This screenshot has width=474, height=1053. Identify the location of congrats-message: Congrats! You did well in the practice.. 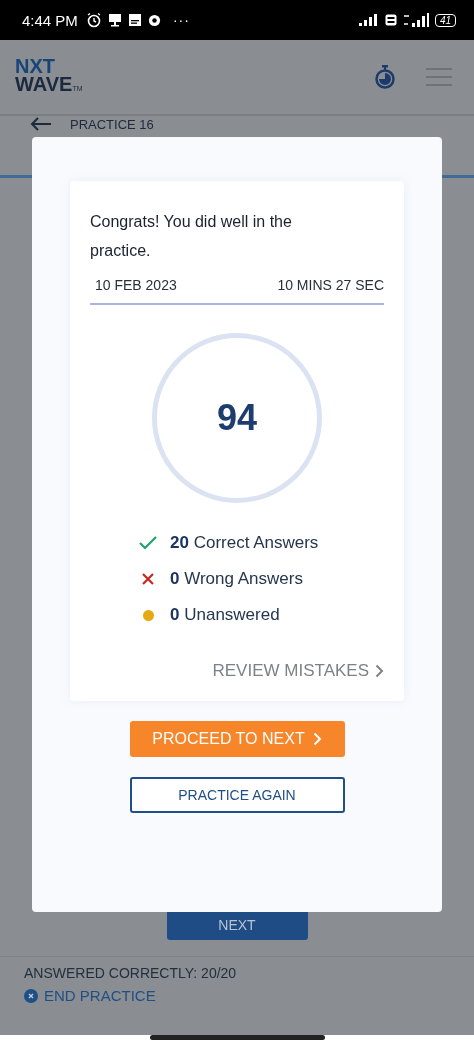
(191, 236).